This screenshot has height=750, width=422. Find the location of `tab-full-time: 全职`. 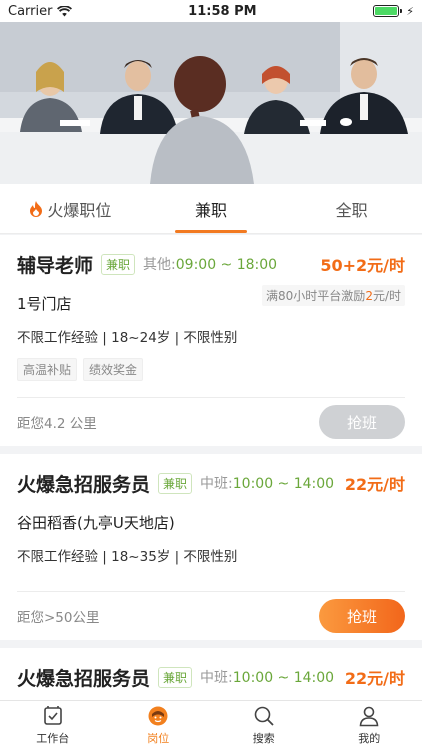

tab-full-time: 全职 is located at coordinates (351, 208).